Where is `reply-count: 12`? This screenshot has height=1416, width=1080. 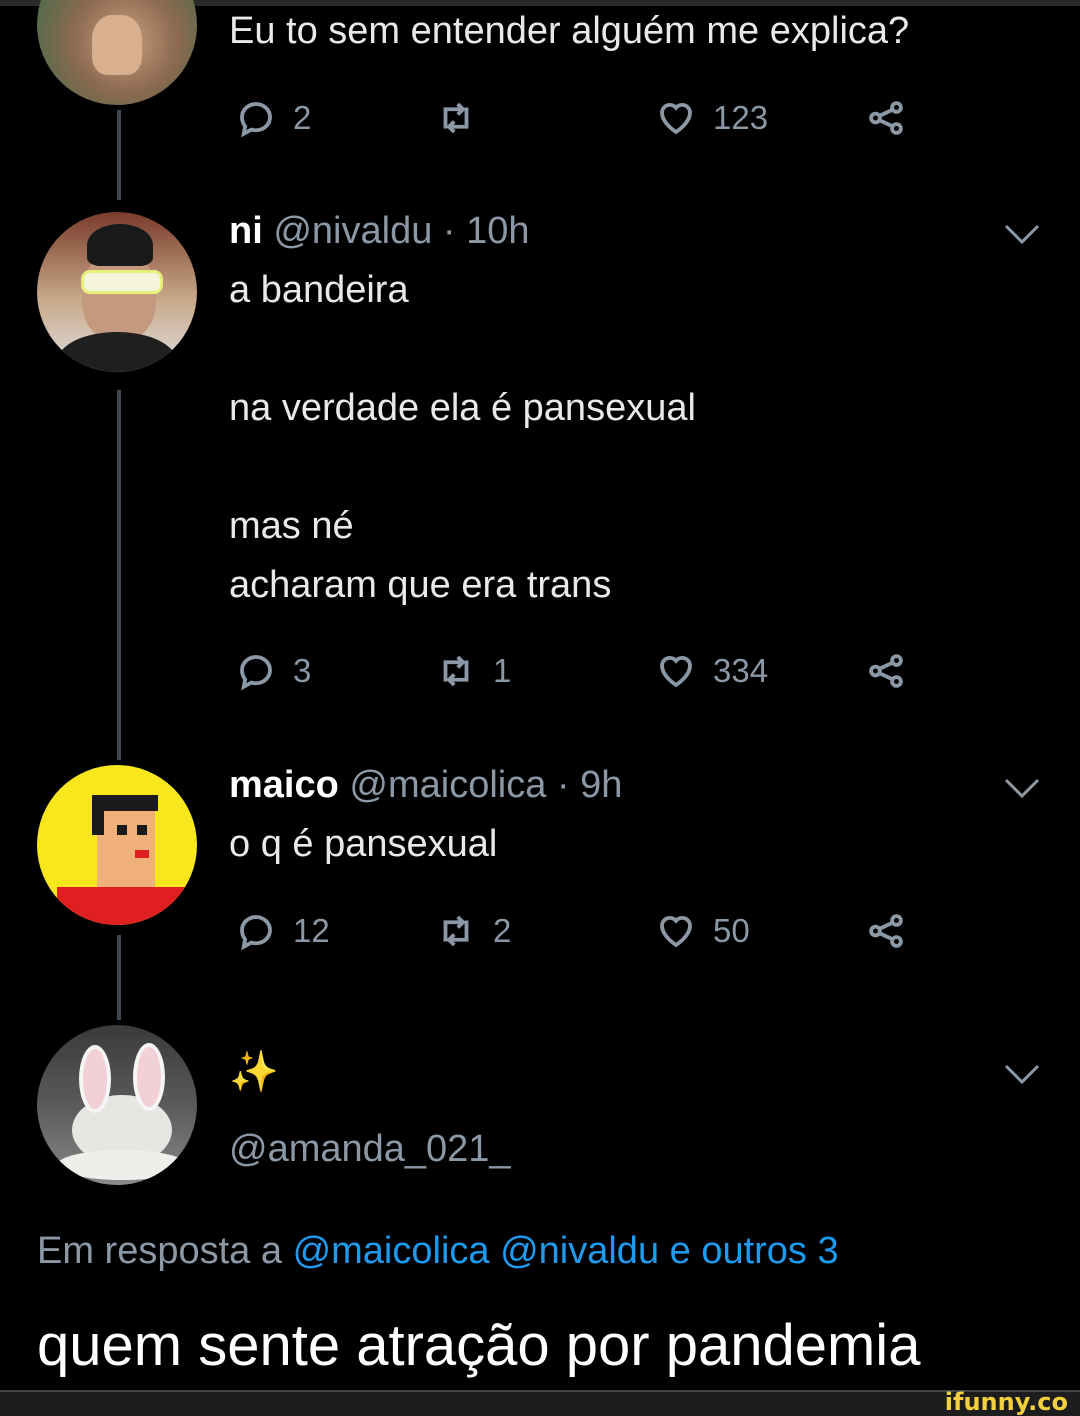 reply-count: 12 is located at coordinates (311, 930).